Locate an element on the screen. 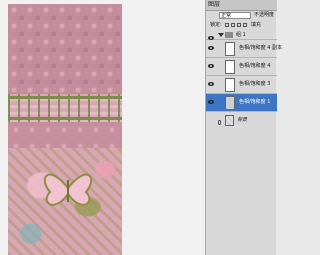  layer-row: 色相/饱和度 4 副本 is located at coordinates (244, 49).